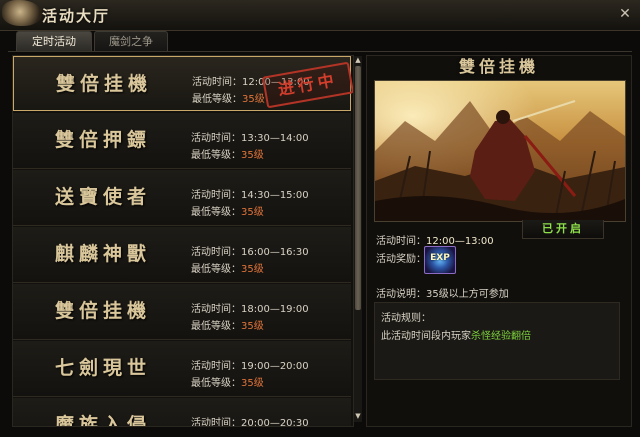  Describe the element at coordinates (102, 197) in the screenshot. I see `activity-name: 送寶使者` at that location.